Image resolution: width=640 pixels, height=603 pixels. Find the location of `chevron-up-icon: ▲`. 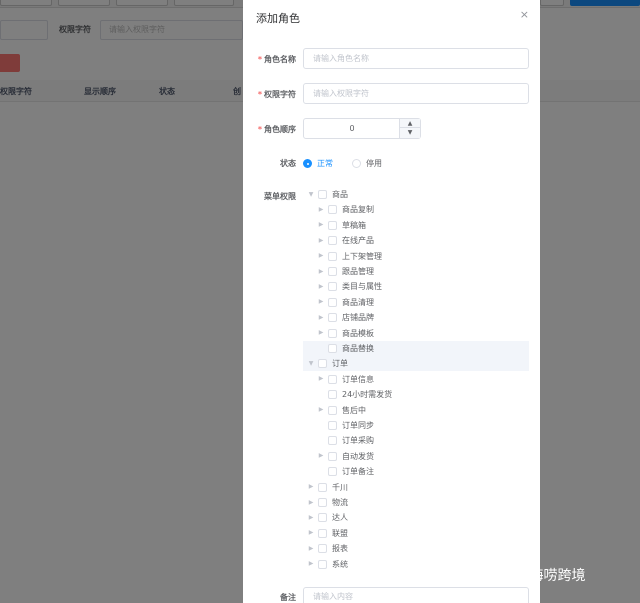

chevron-up-icon: ▲ is located at coordinates (410, 123).